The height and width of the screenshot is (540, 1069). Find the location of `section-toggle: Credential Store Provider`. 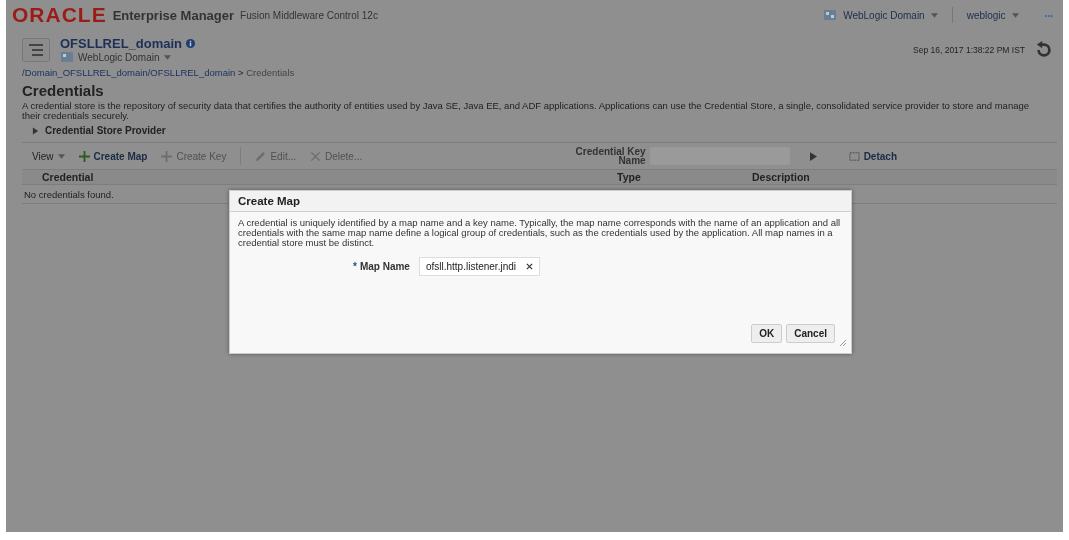

section-toggle: Credential Store Provider is located at coordinates (547, 130).